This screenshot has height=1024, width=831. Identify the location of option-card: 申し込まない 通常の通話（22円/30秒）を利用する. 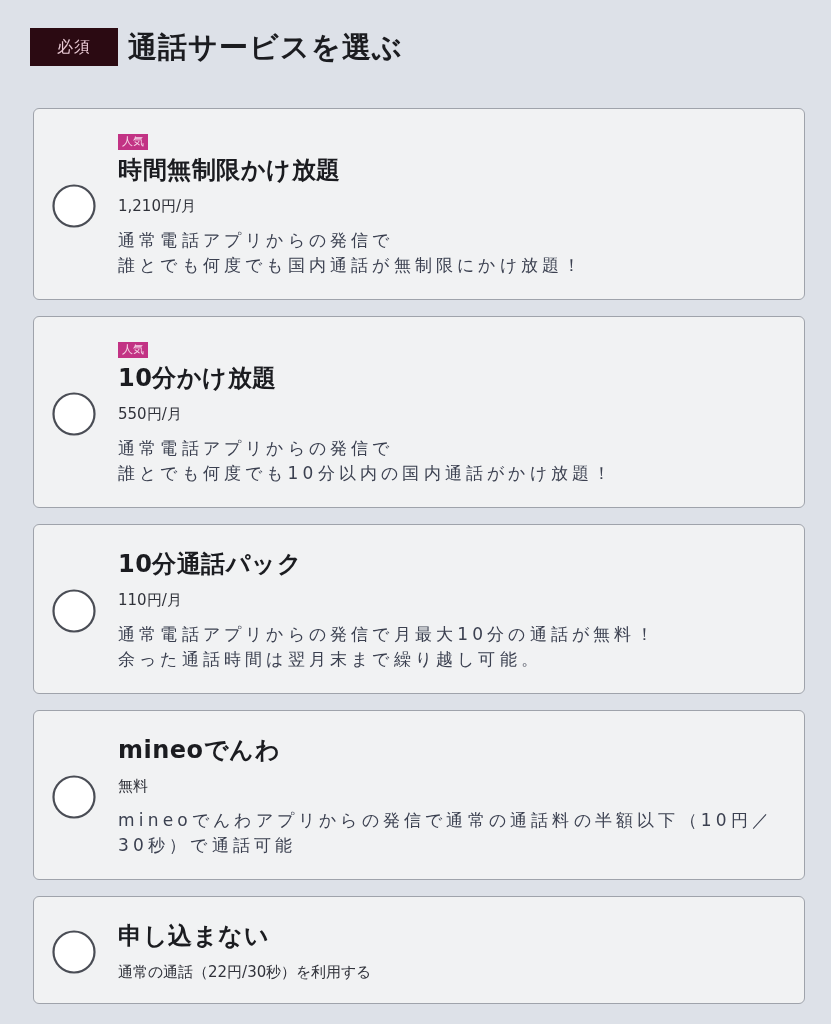
(419, 950).